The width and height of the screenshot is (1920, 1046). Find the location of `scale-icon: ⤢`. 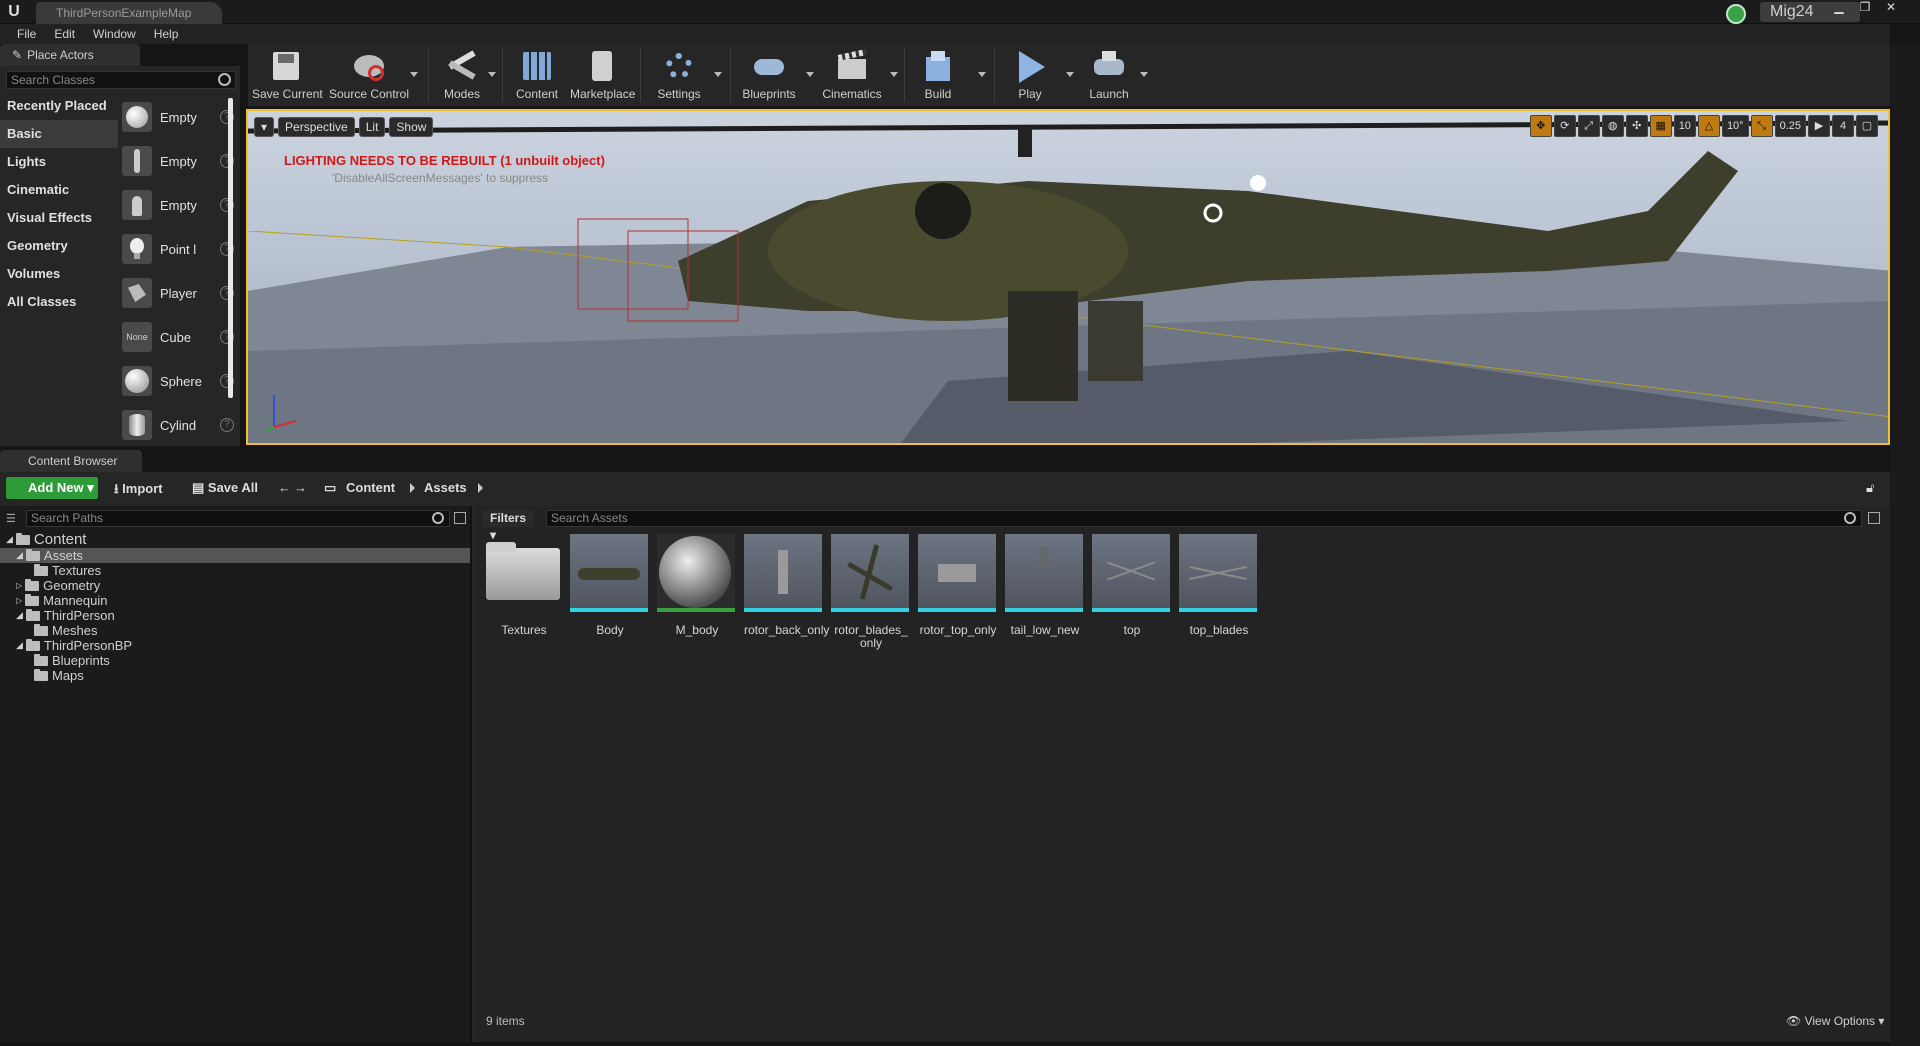

scale-icon: ⤢ is located at coordinates (1588, 126).